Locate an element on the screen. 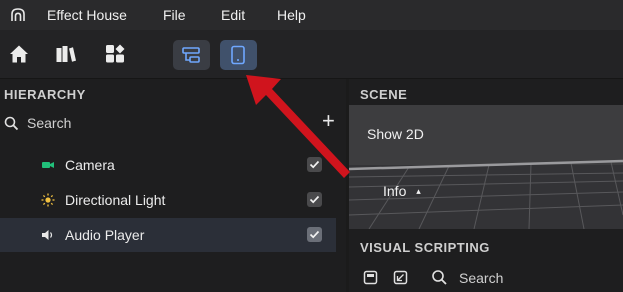  caret-up-icon: ▴ is located at coordinates (418, 191).